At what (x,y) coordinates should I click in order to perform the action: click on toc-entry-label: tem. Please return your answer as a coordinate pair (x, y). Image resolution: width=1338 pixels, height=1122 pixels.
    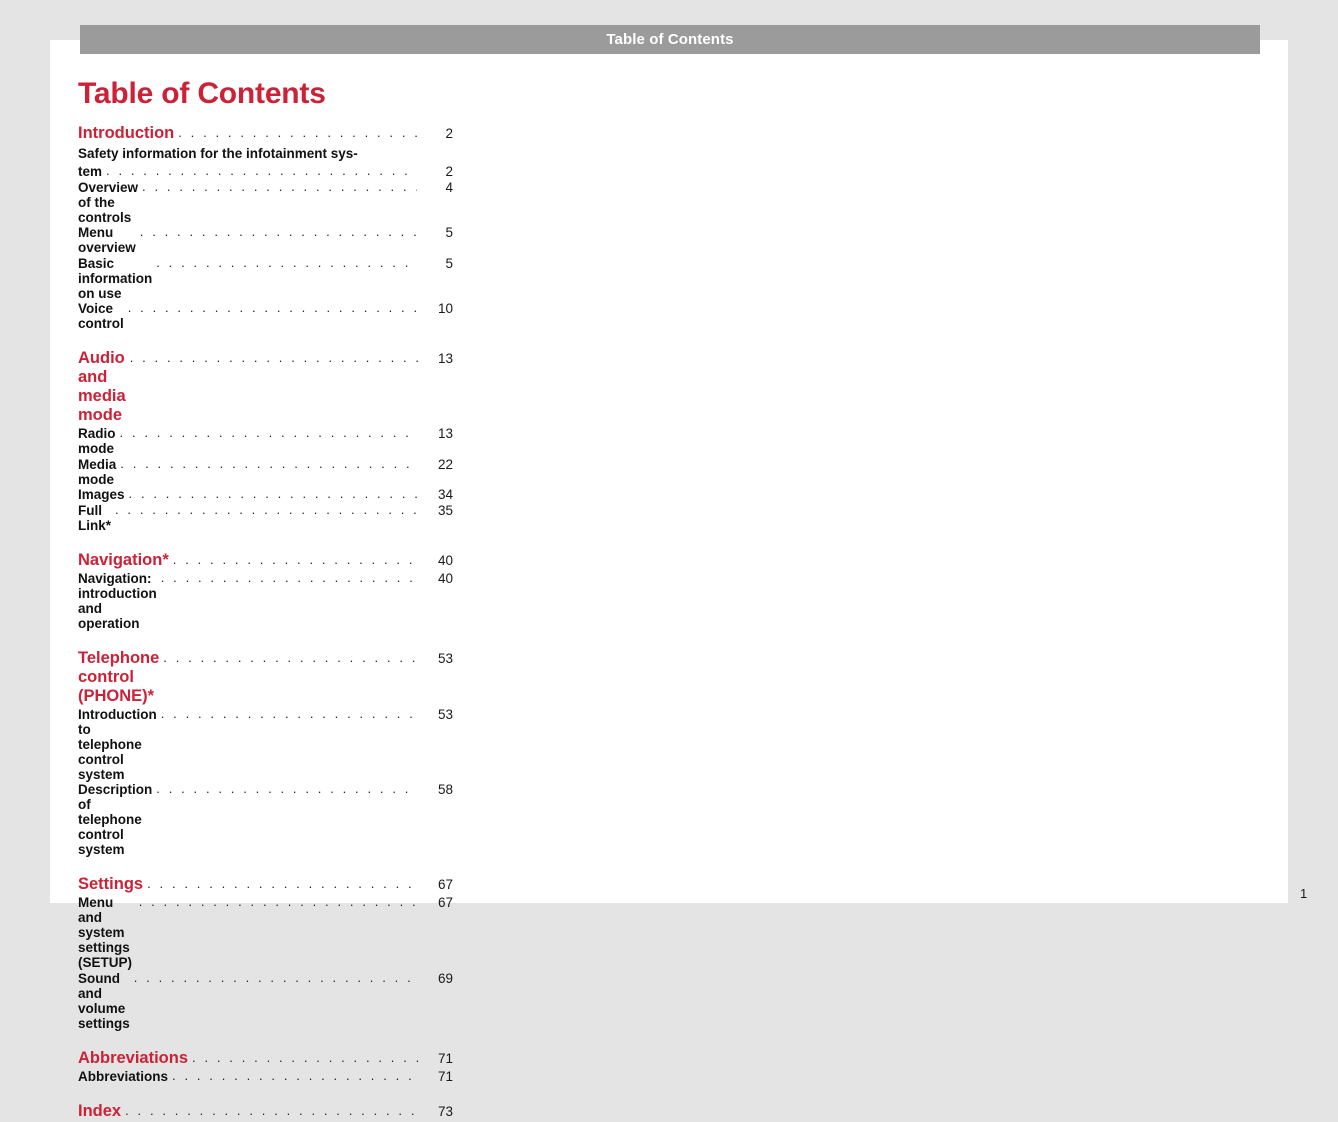
    Looking at the image, I should click on (90, 172).